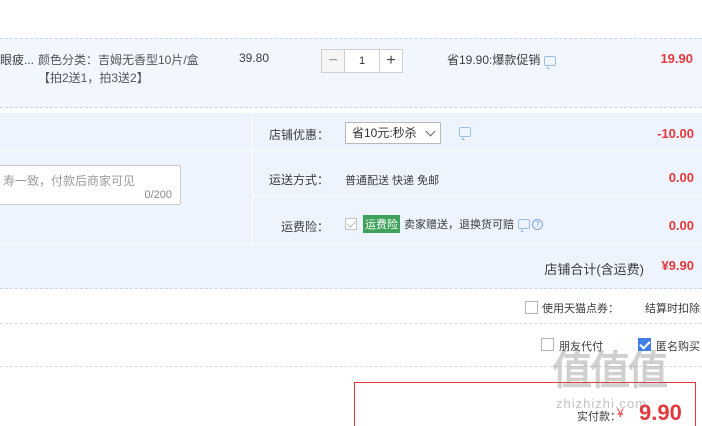 This screenshot has height=426, width=702. I want to click on insurance-amount: 0.00, so click(681, 225).